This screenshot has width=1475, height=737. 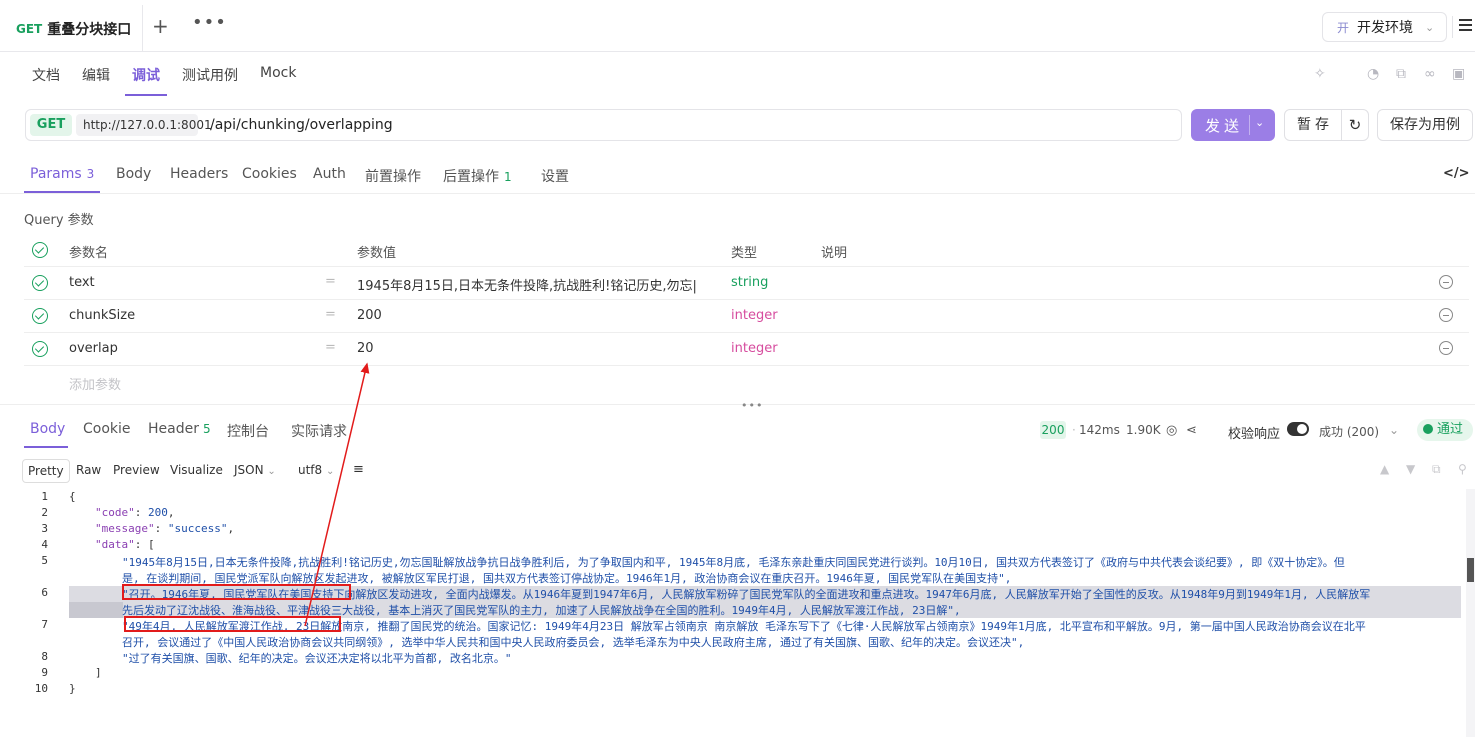 I want to click on req-tab-auth: Auth, so click(x=329, y=174).